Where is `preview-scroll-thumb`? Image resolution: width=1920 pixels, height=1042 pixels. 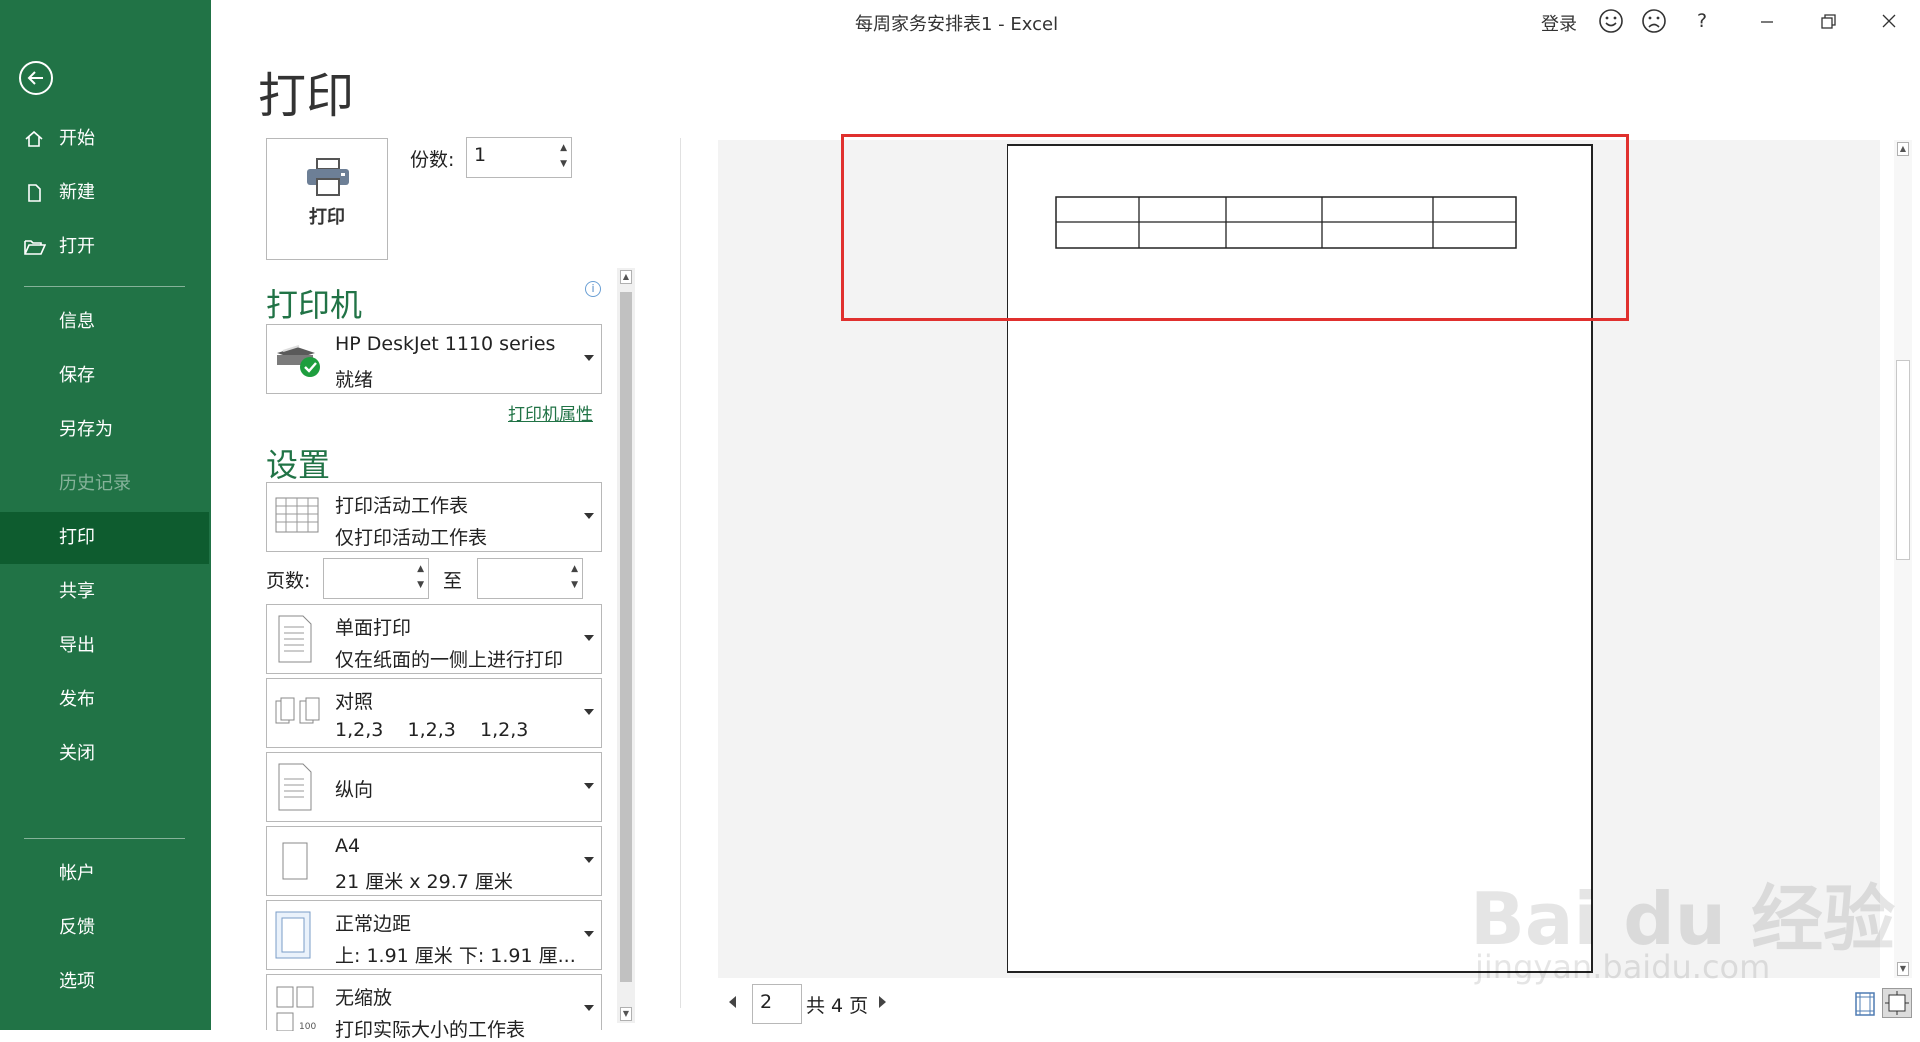 preview-scroll-thumb is located at coordinates (1903, 460).